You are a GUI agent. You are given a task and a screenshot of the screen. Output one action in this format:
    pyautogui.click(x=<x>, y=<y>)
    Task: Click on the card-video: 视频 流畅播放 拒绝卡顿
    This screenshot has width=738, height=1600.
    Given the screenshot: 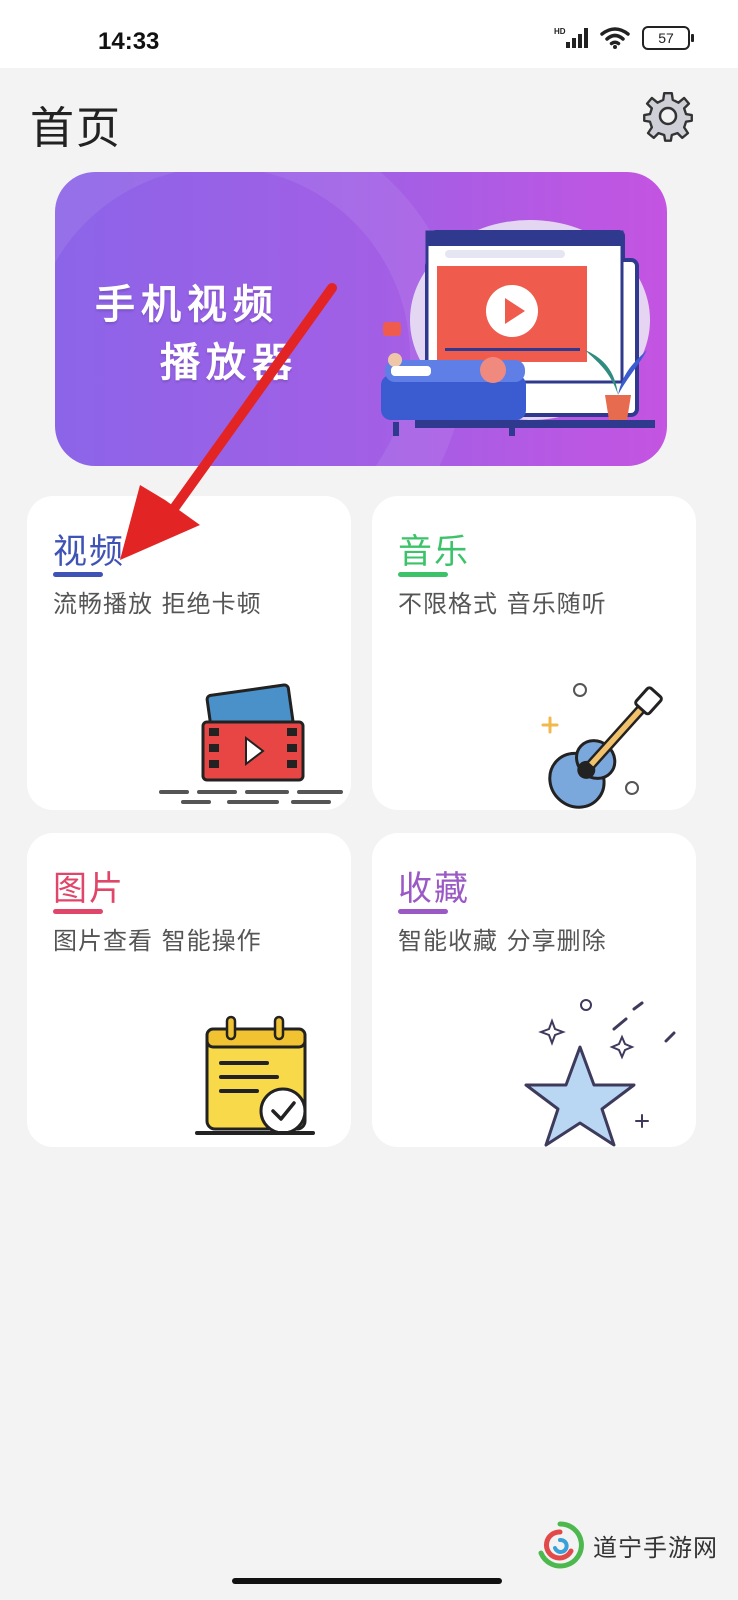 What is the action you would take?
    pyautogui.click(x=189, y=653)
    